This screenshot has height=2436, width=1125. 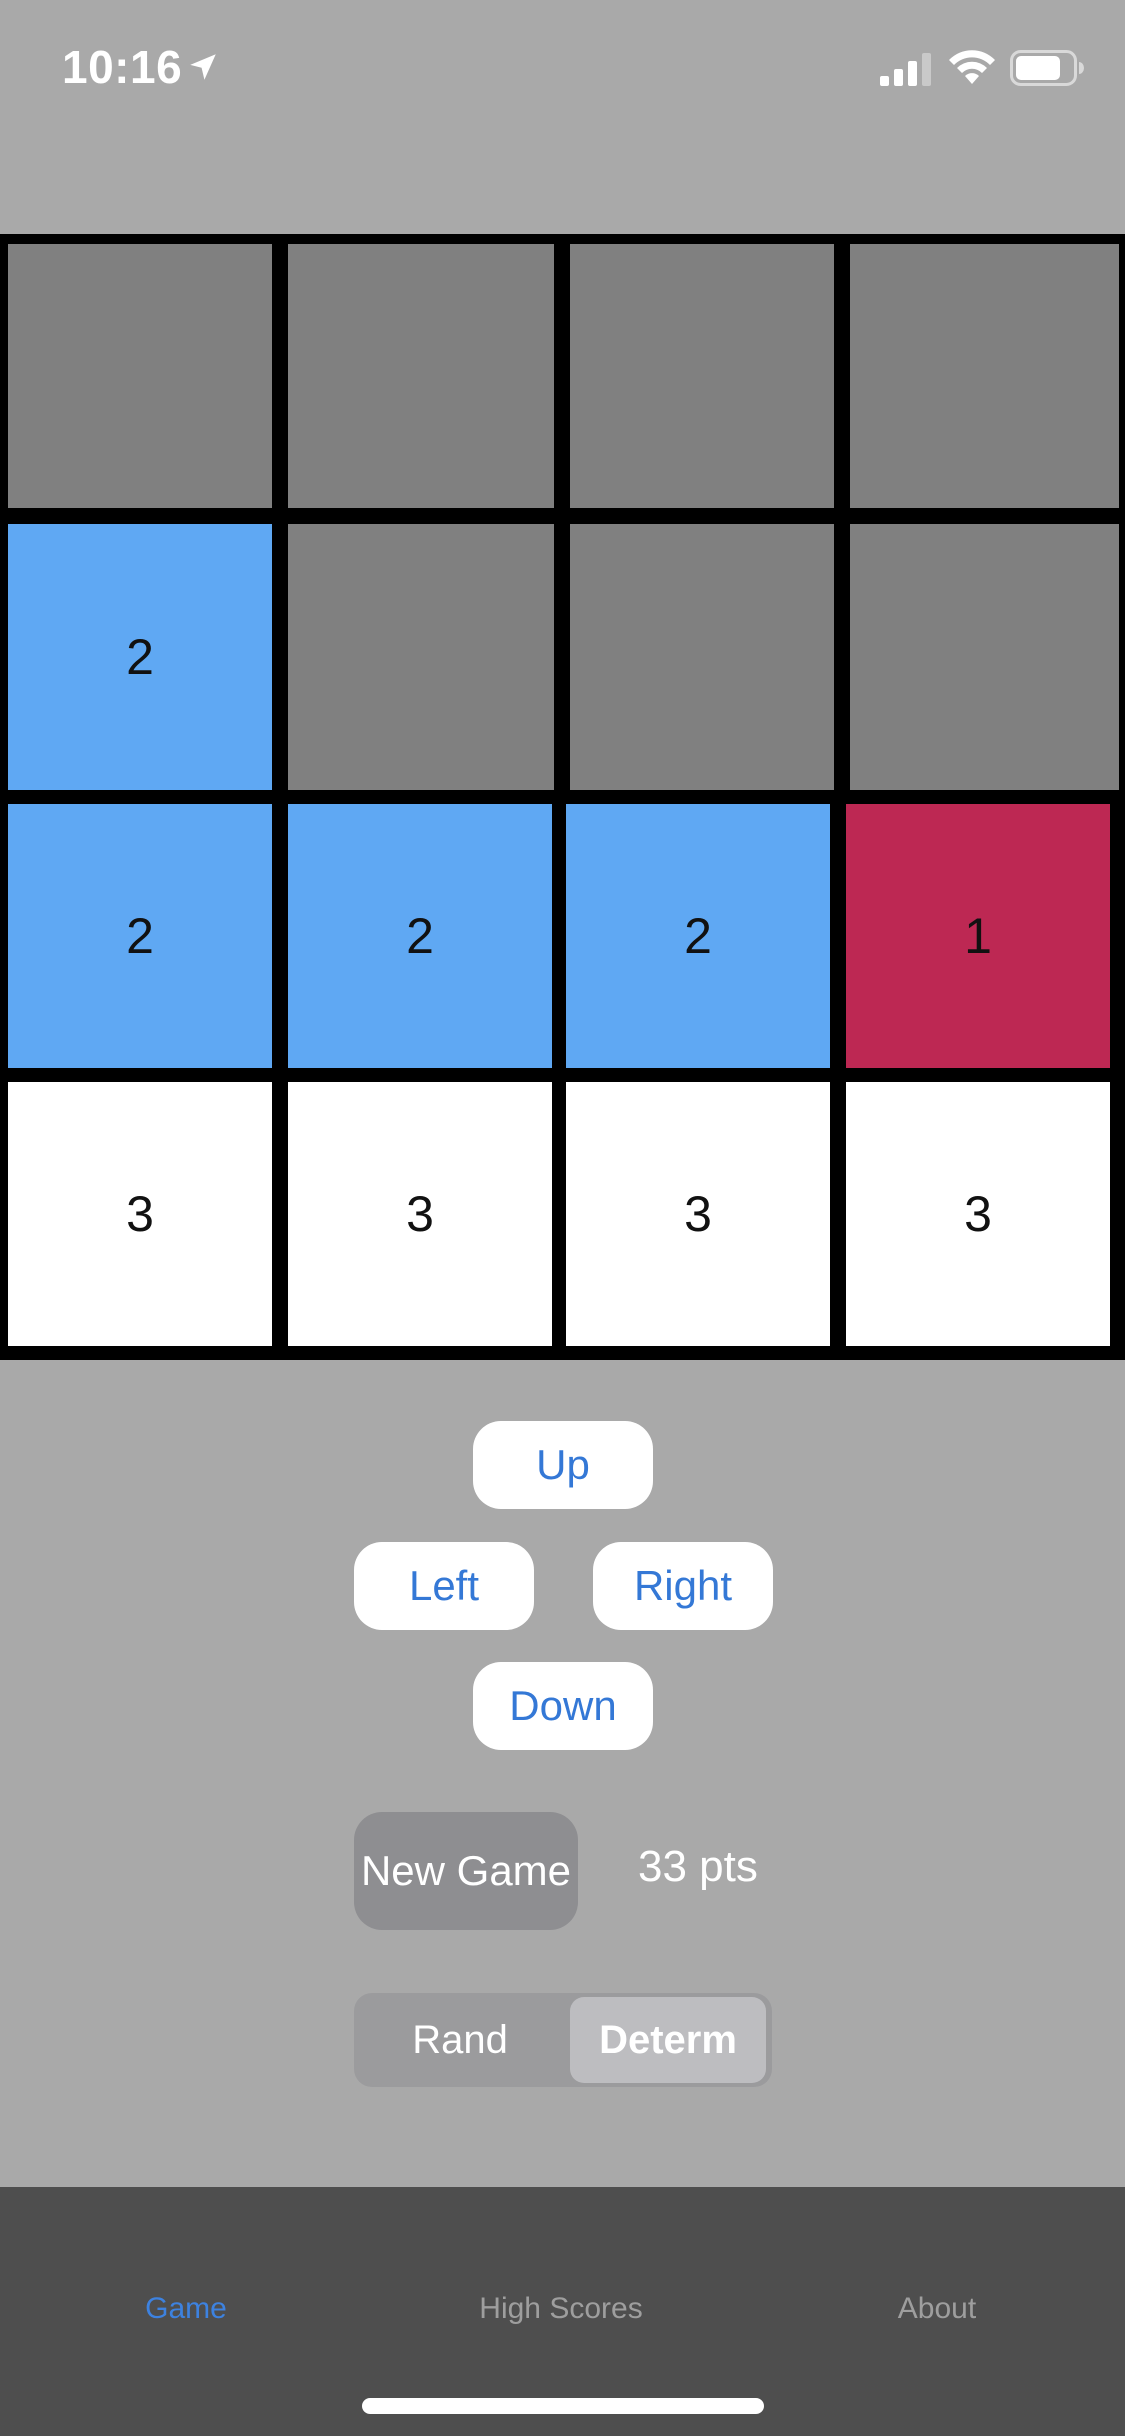 I want to click on battery-icon, so click(x=1047, y=68).